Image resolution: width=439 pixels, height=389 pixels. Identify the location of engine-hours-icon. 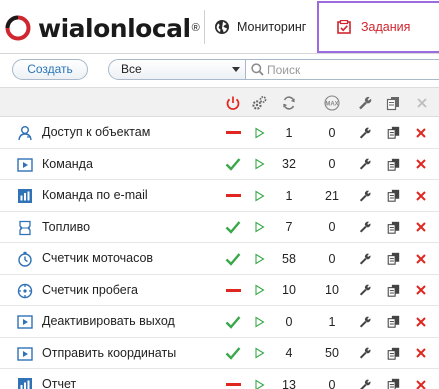
(25, 259).